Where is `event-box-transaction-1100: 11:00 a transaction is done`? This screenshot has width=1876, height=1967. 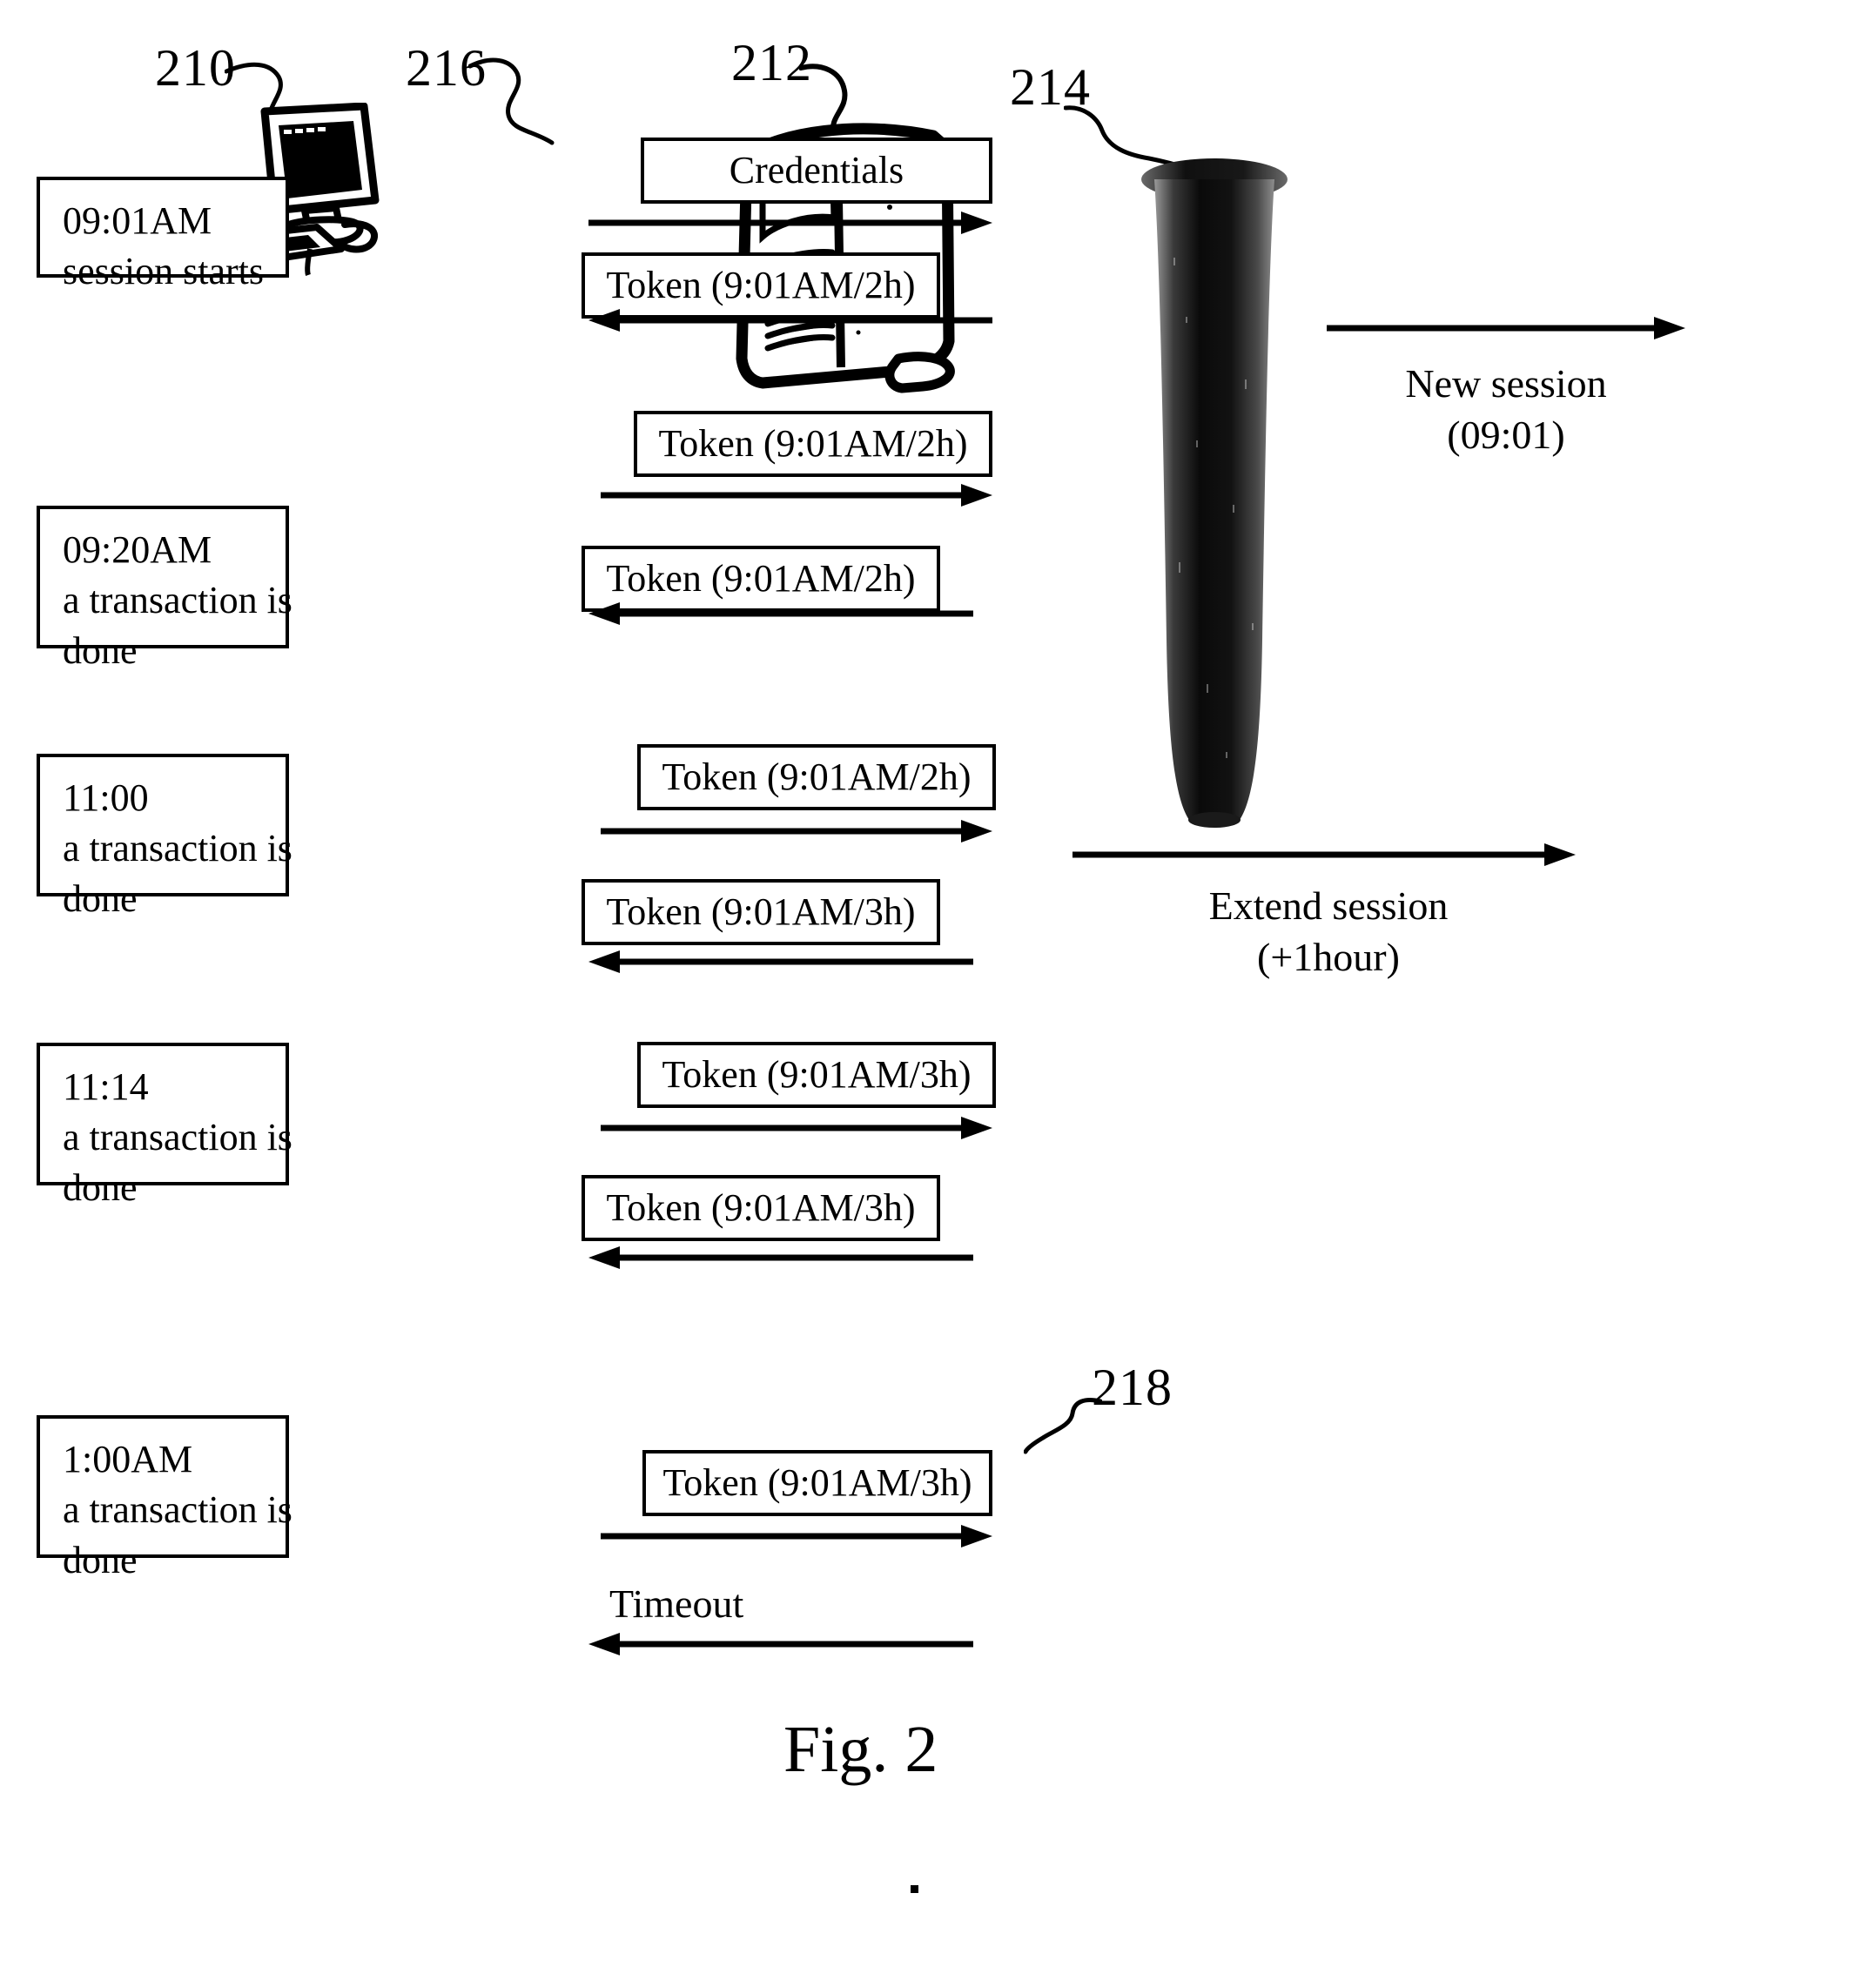
event-box-transaction-1100: 11:00 a transaction is done is located at coordinates (164, 837).